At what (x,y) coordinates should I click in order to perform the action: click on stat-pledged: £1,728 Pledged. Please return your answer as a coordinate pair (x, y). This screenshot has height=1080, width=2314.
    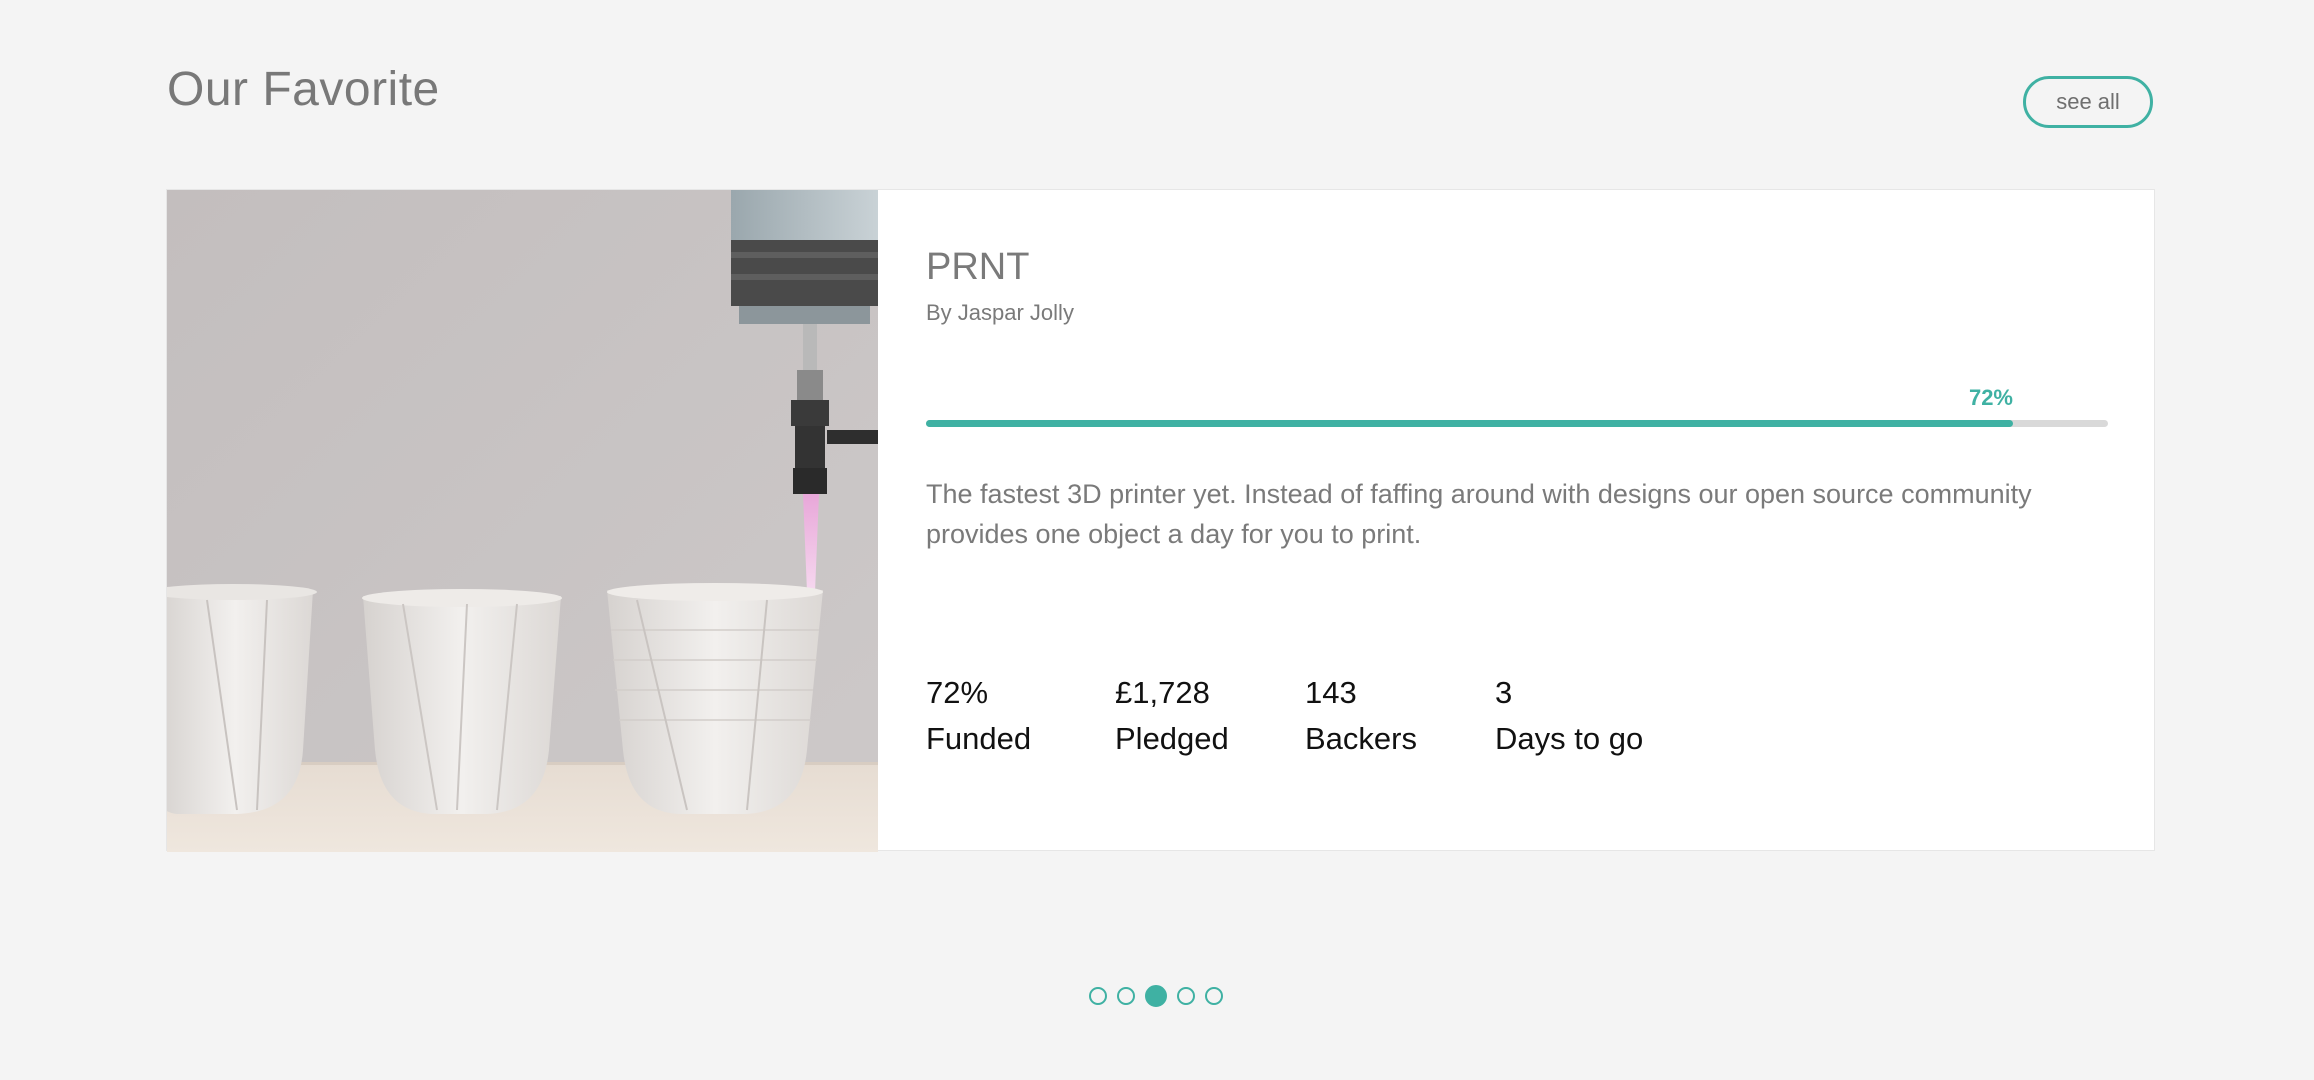
    Looking at the image, I should click on (1210, 716).